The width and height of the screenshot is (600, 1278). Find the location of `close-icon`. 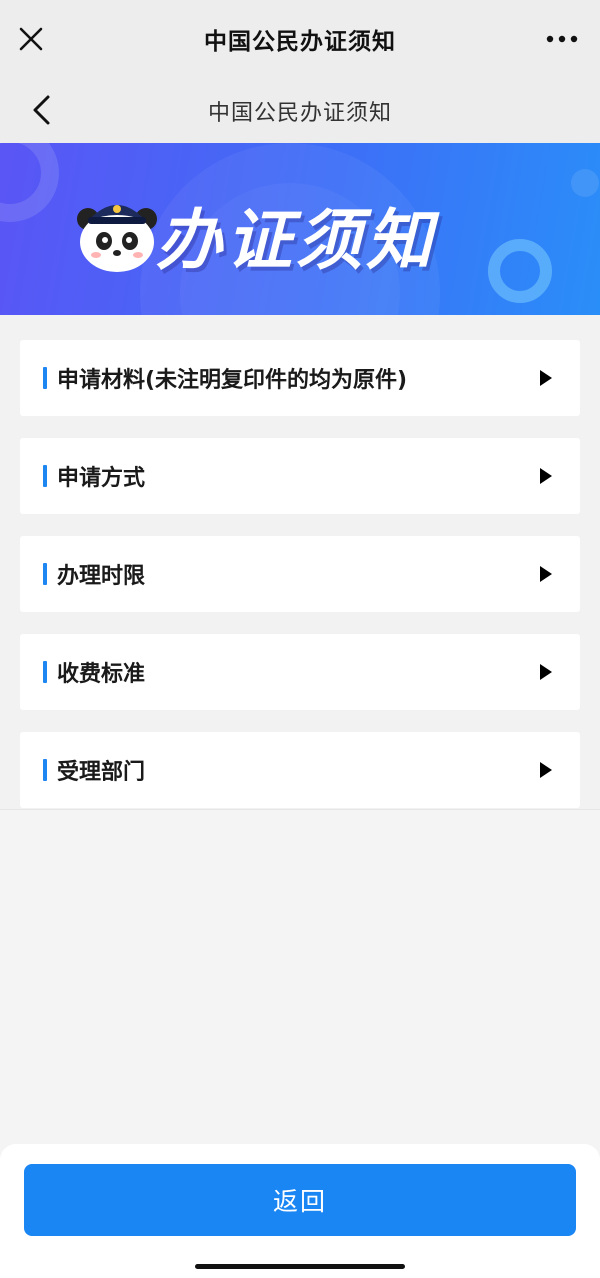

close-icon is located at coordinates (31, 39).